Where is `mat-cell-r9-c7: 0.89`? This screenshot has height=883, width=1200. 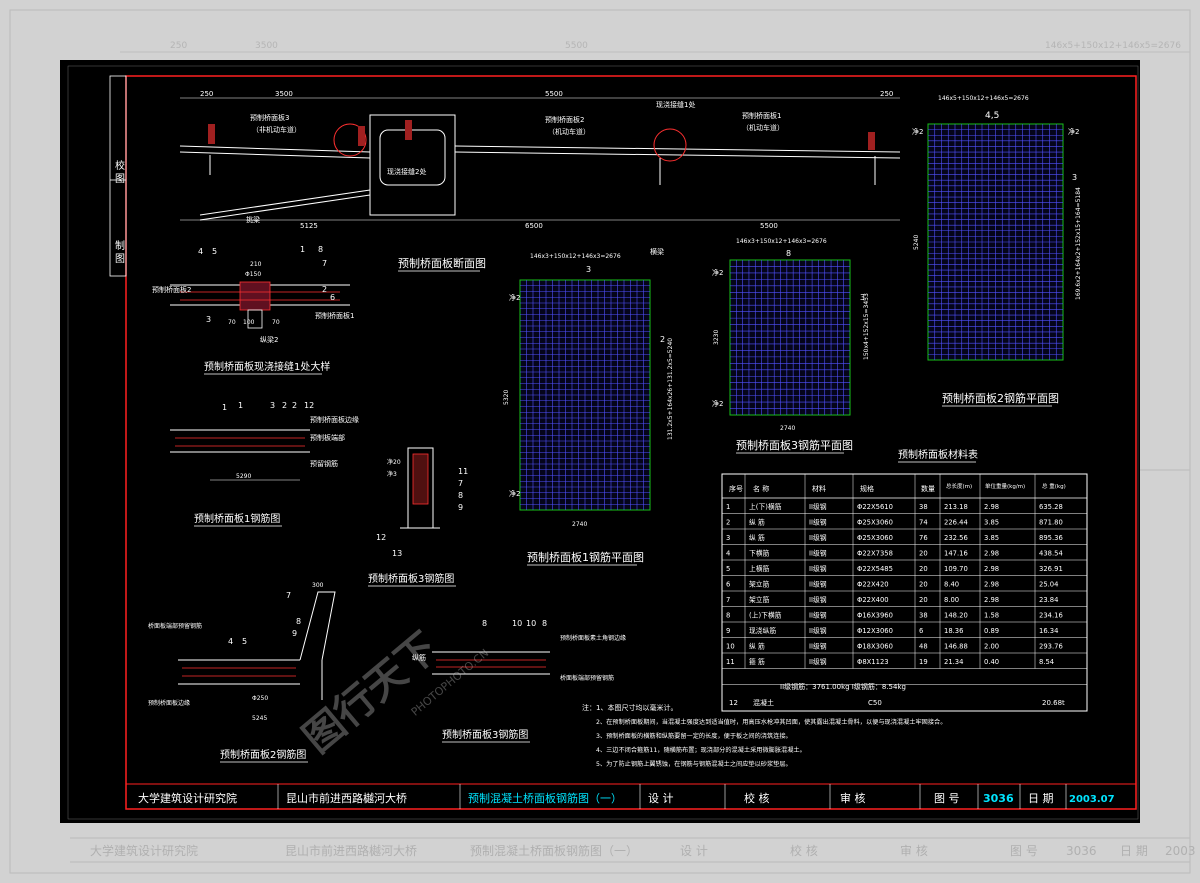
mat-cell-r9-c7: 0.89 is located at coordinates (991, 631).